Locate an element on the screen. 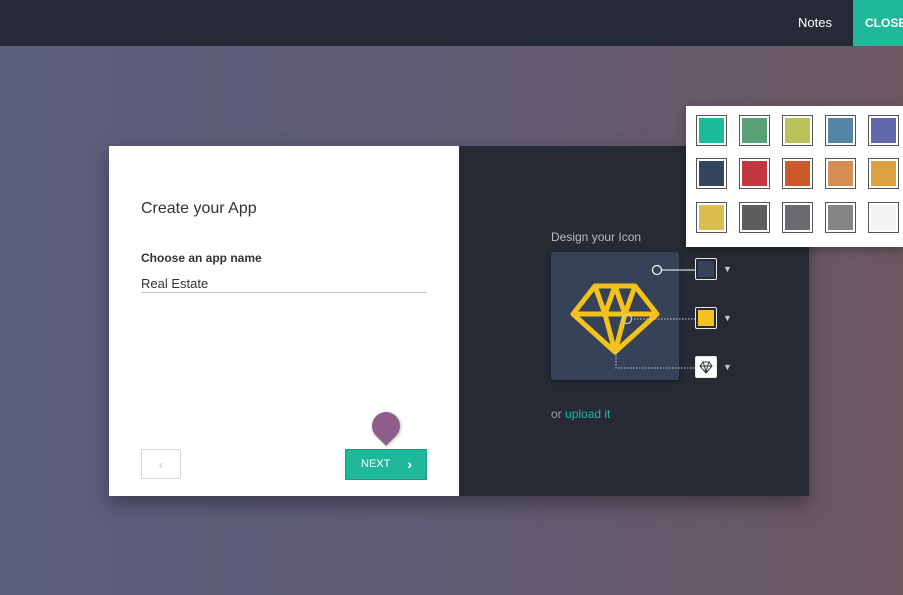 This screenshot has width=903, height=595. notes-button: Notes is located at coordinates (815, 23).